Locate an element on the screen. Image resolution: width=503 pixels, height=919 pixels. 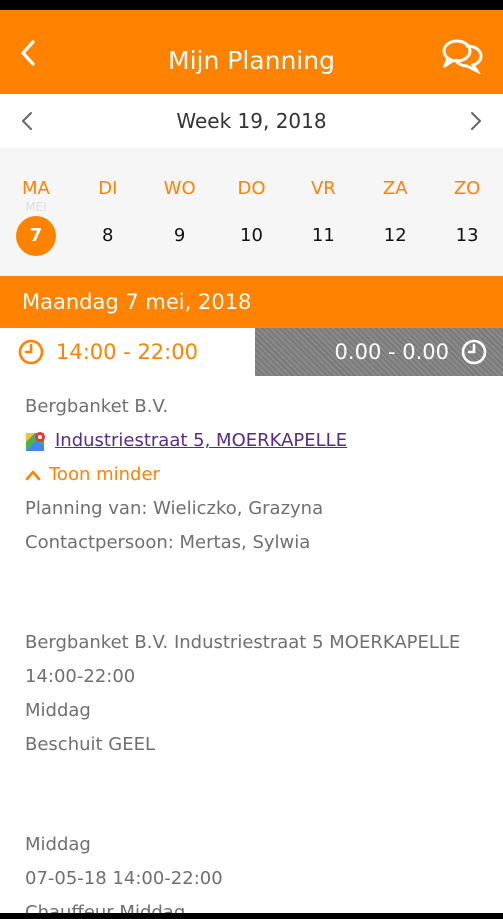
company-name: Bergbanket B.V. is located at coordinates (97, 406).